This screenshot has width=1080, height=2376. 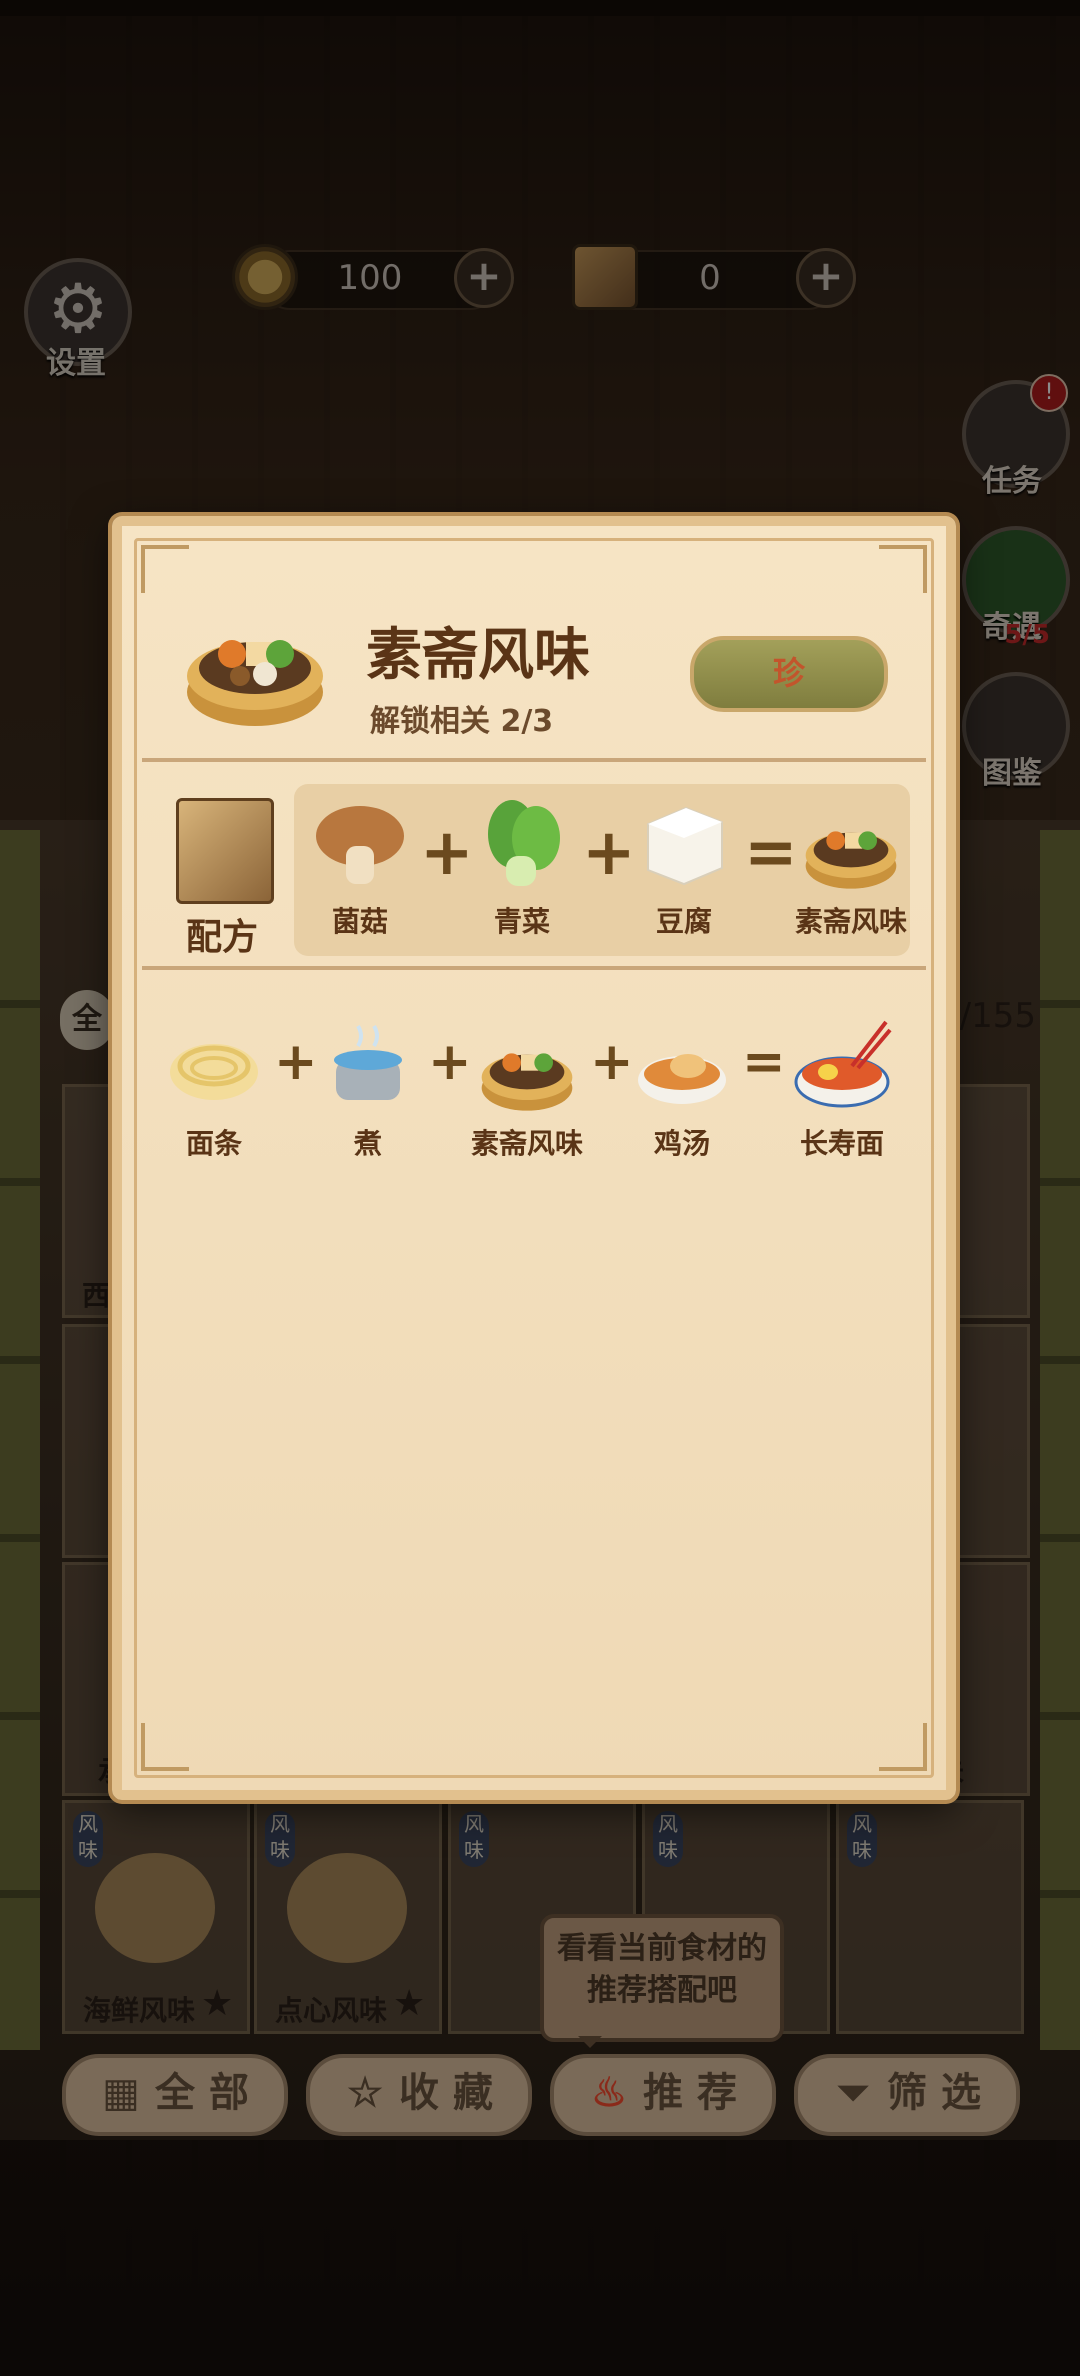 I want to click on tab-recommend-label: 推 荐, so click(x=690, y=2092).